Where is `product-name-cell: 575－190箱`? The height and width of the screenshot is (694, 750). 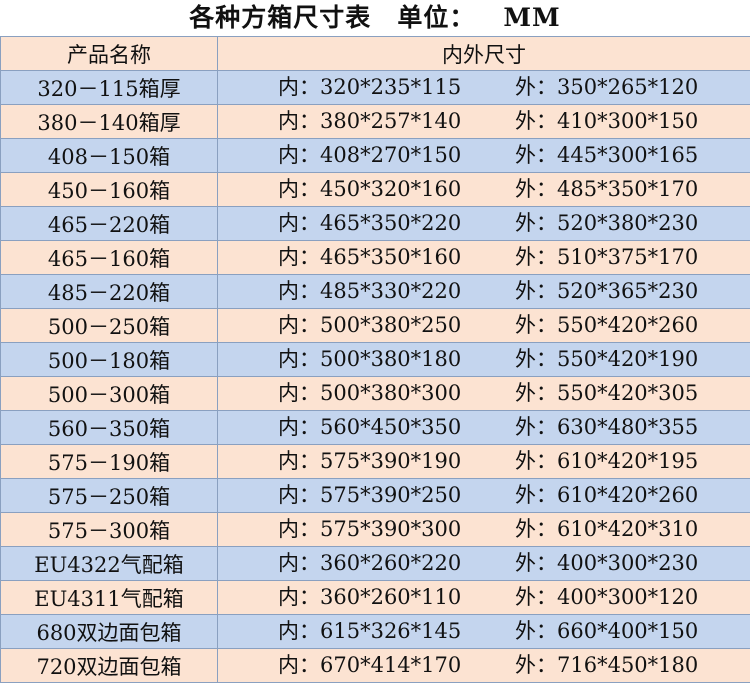
product-name-cell: 575－190箱 is located at coordinates (109, 461).